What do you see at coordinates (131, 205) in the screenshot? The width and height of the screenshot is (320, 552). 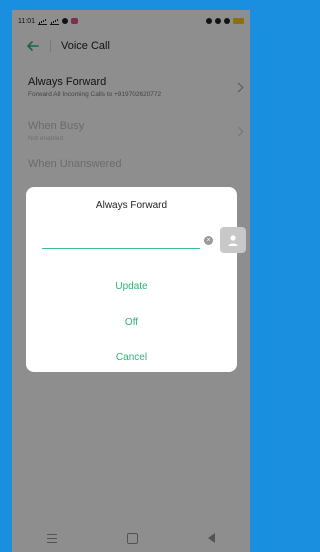 I see `dialog-title: Always Forward` at bounding box center [131, 205].